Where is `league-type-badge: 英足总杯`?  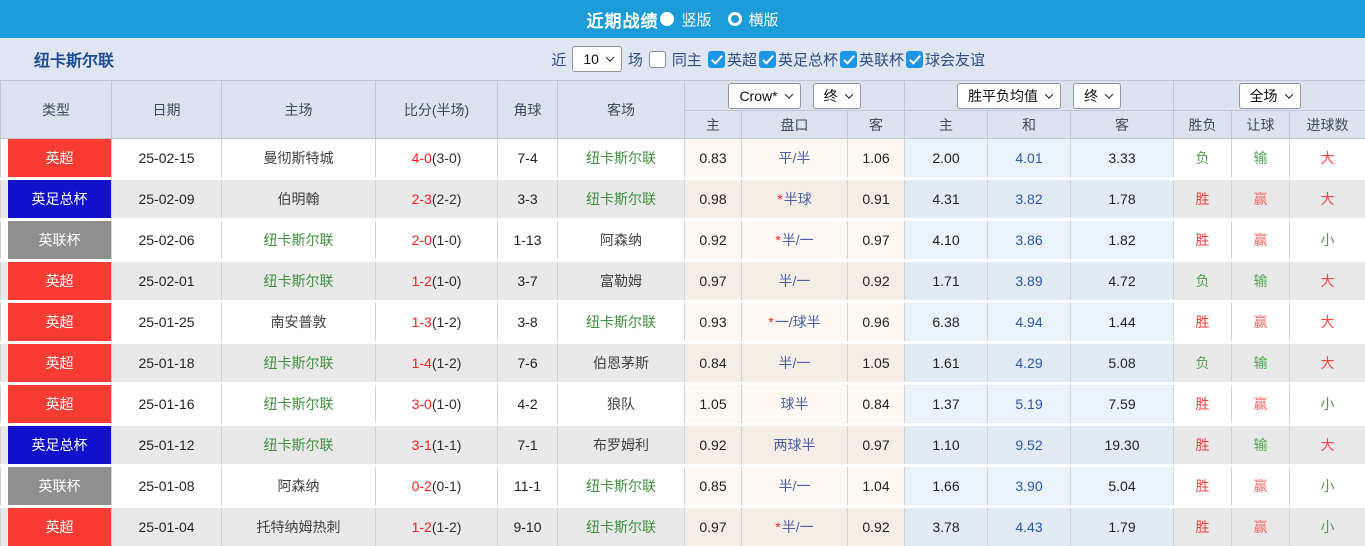 league-type-badge: 英足总杯 is located at coordinates (59, 199).